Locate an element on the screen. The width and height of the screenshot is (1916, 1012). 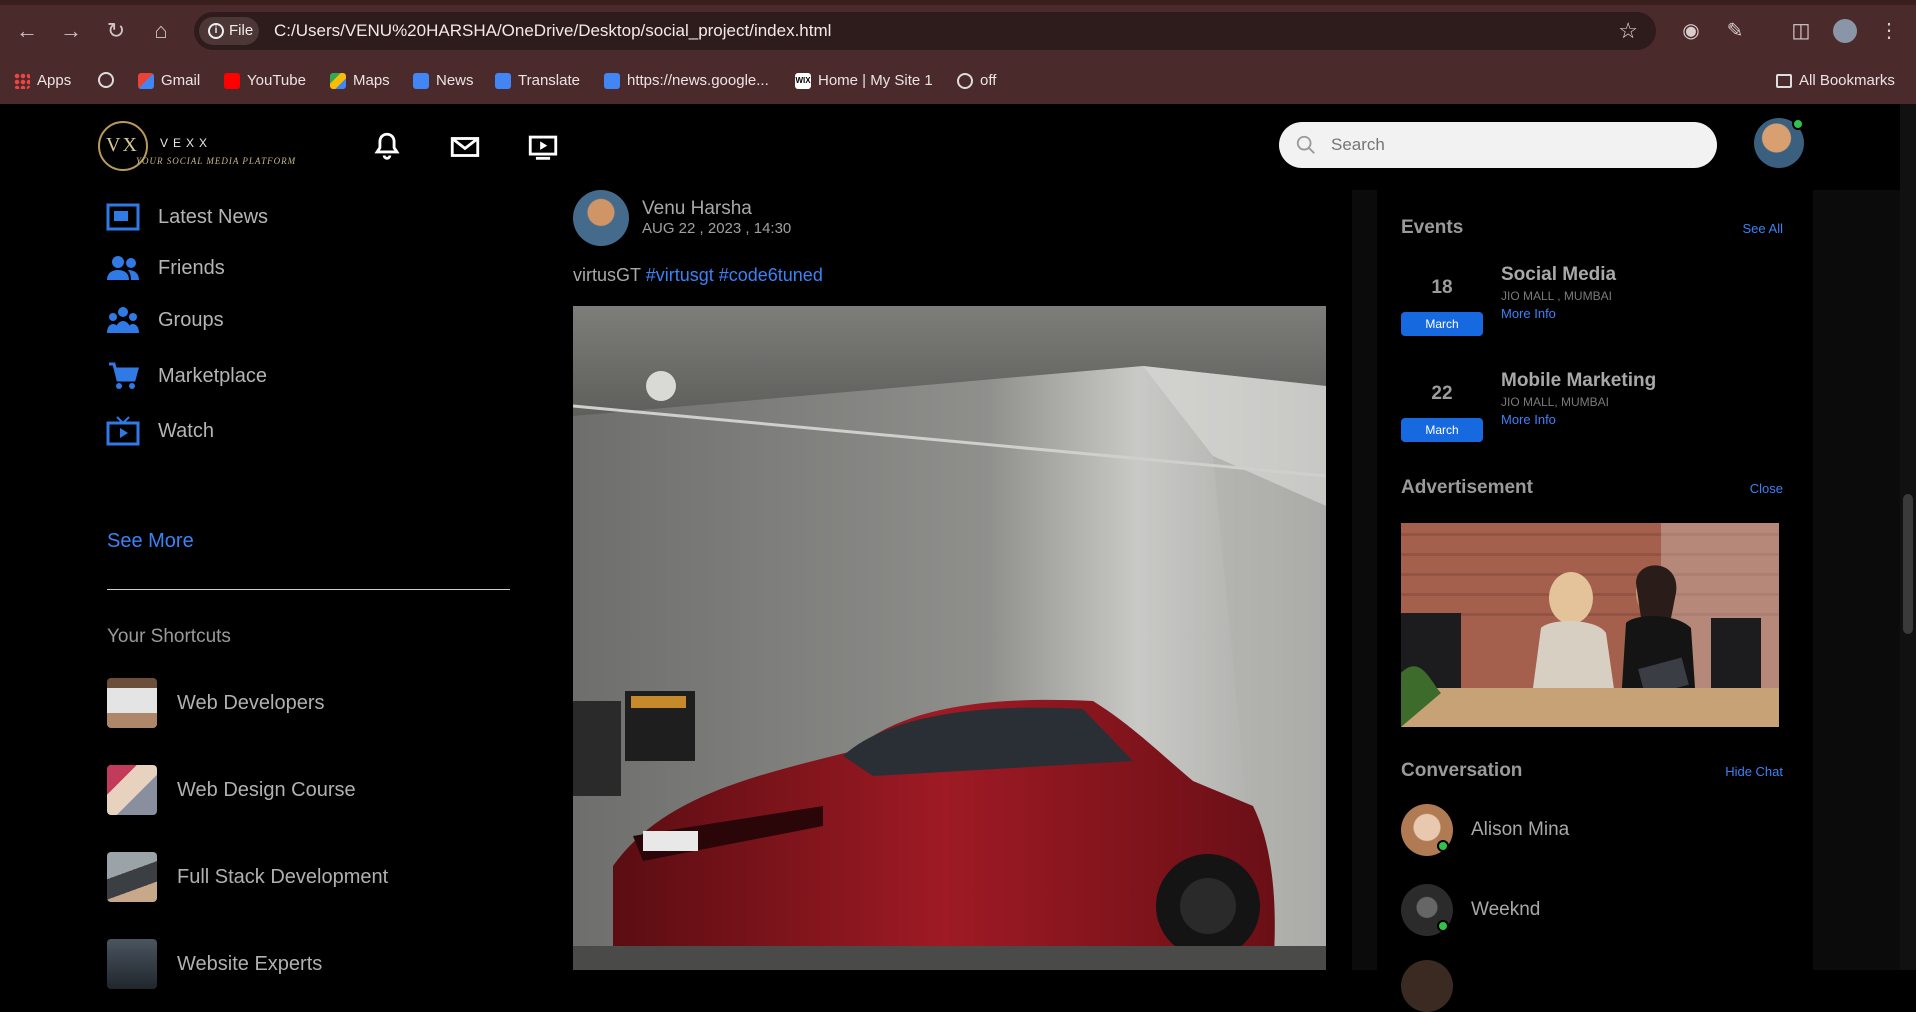
bookmark-apps: Apps is located at coordinates (42, 80).